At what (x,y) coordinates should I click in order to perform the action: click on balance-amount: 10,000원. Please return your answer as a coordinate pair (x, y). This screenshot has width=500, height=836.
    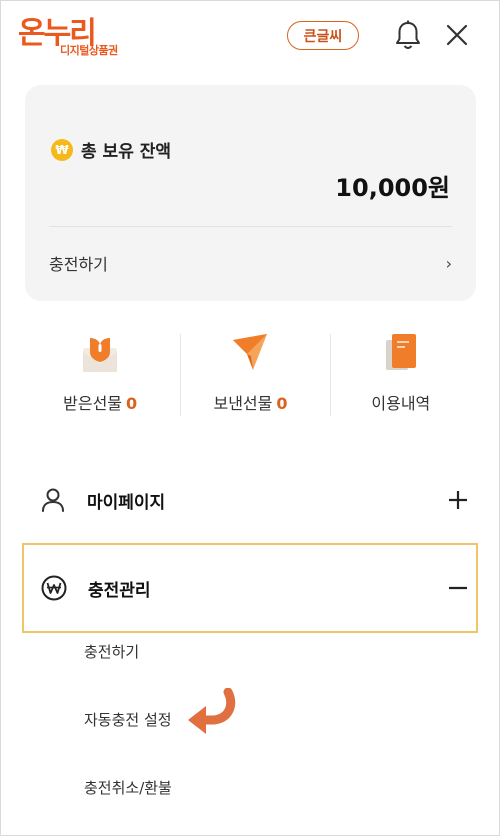
    Looking at the image, I should click on (392, 188).